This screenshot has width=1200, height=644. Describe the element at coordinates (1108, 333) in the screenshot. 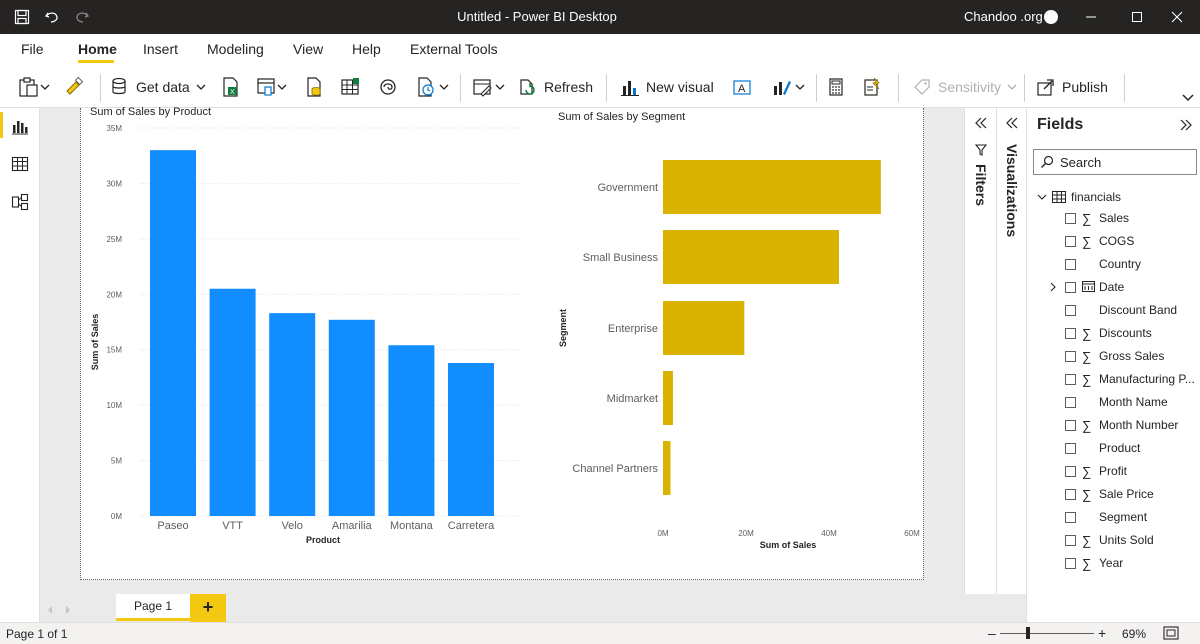

I see `field-item: ∑ Discounts` at that location.